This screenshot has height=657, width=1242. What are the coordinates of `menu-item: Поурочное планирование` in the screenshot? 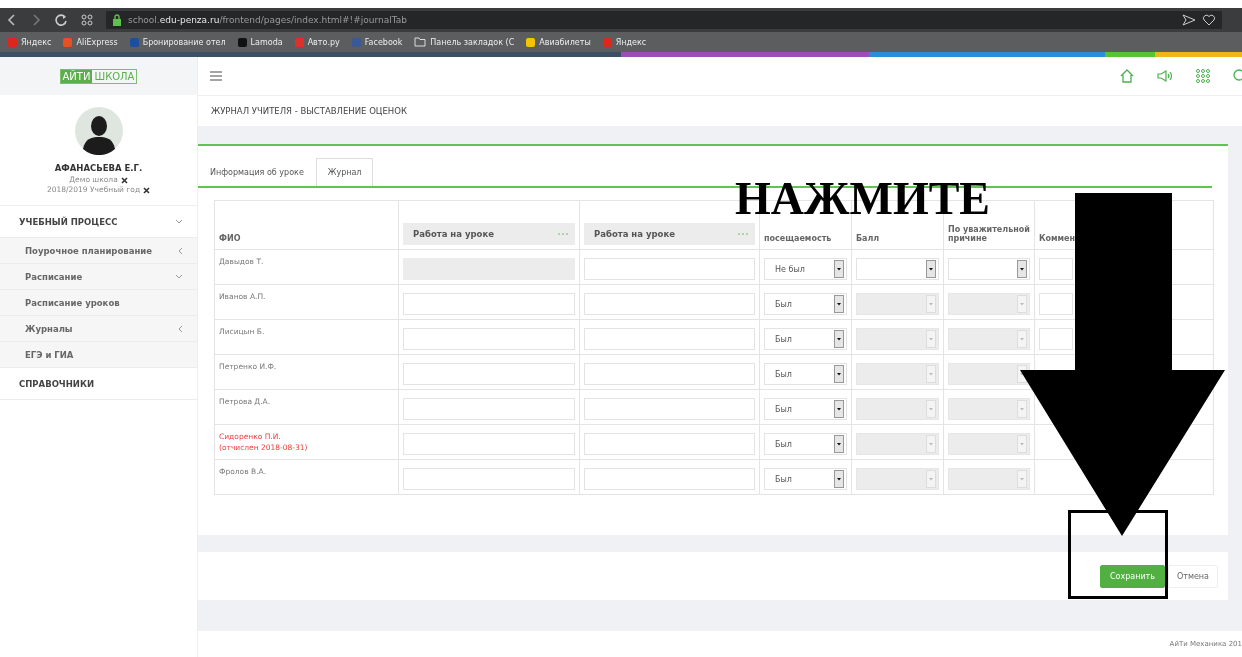 It's located at (98, 251).